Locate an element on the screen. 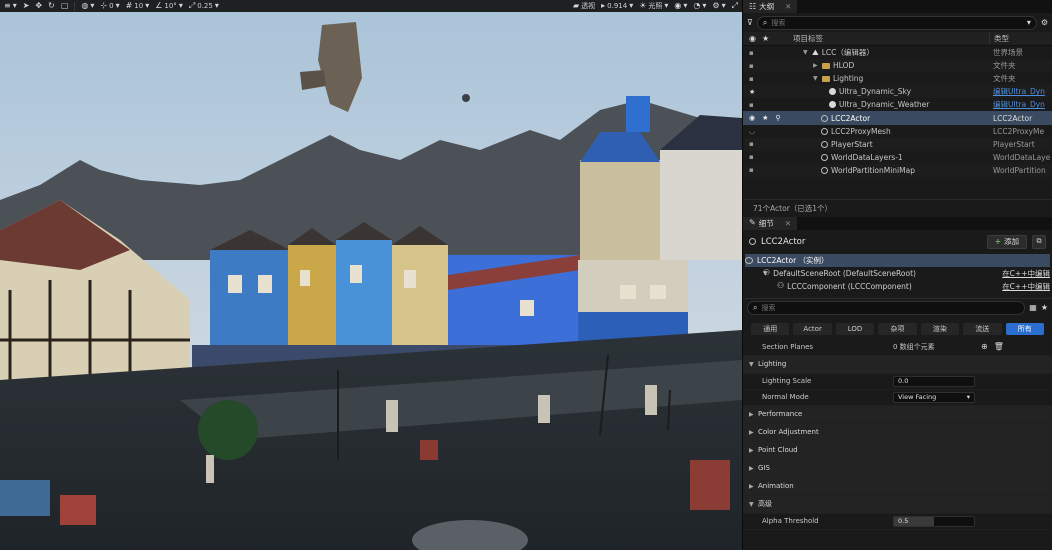 The width and height of the screenshot is (1052, 550). component-row-lcccomponent: ⚇ LCCComponent (LCCComponent) 在C++中编辑 is located at coordinates (897, 286).